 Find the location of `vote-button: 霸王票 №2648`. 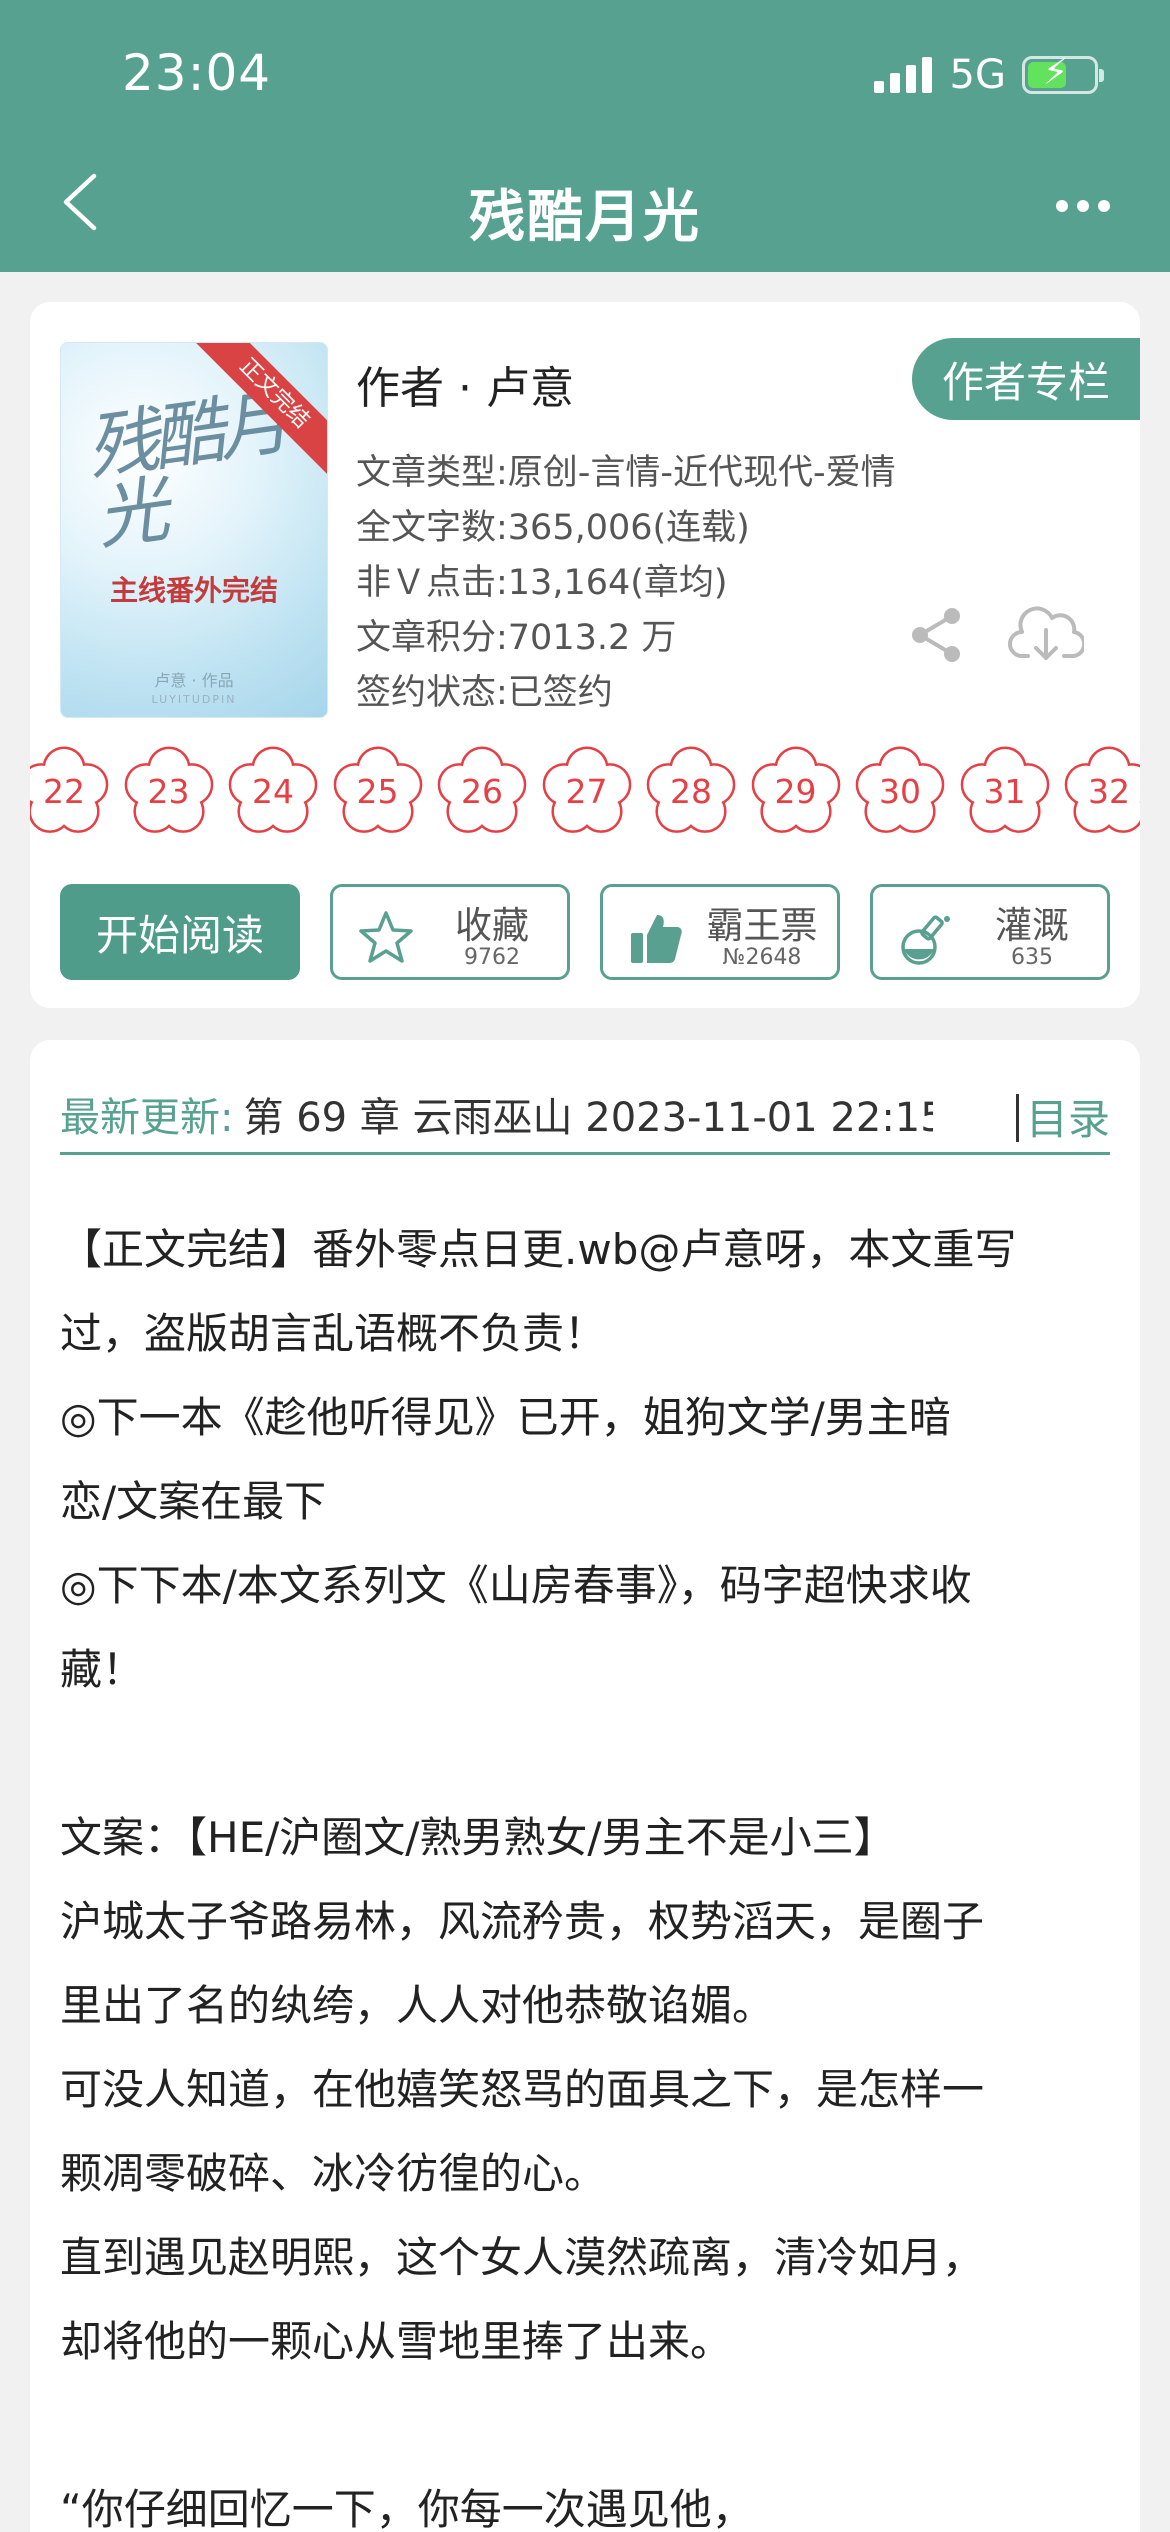

vote-button: 霸王票 №2648 is located at coordinates (720, 932).